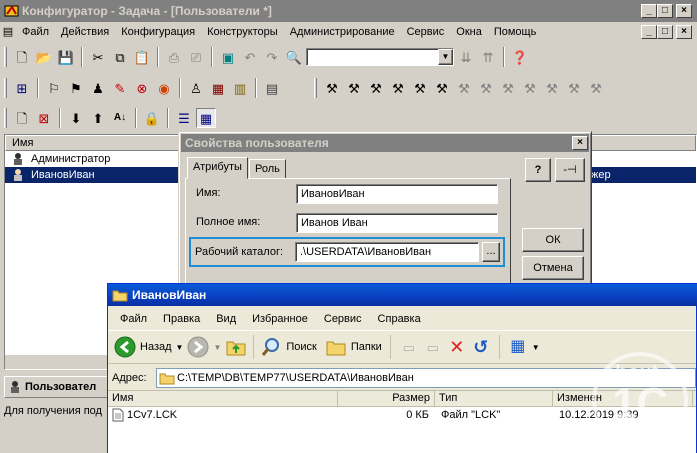 The image size is (697, 453). I want to click on cancel-button: Отмена, so click(553, 268).